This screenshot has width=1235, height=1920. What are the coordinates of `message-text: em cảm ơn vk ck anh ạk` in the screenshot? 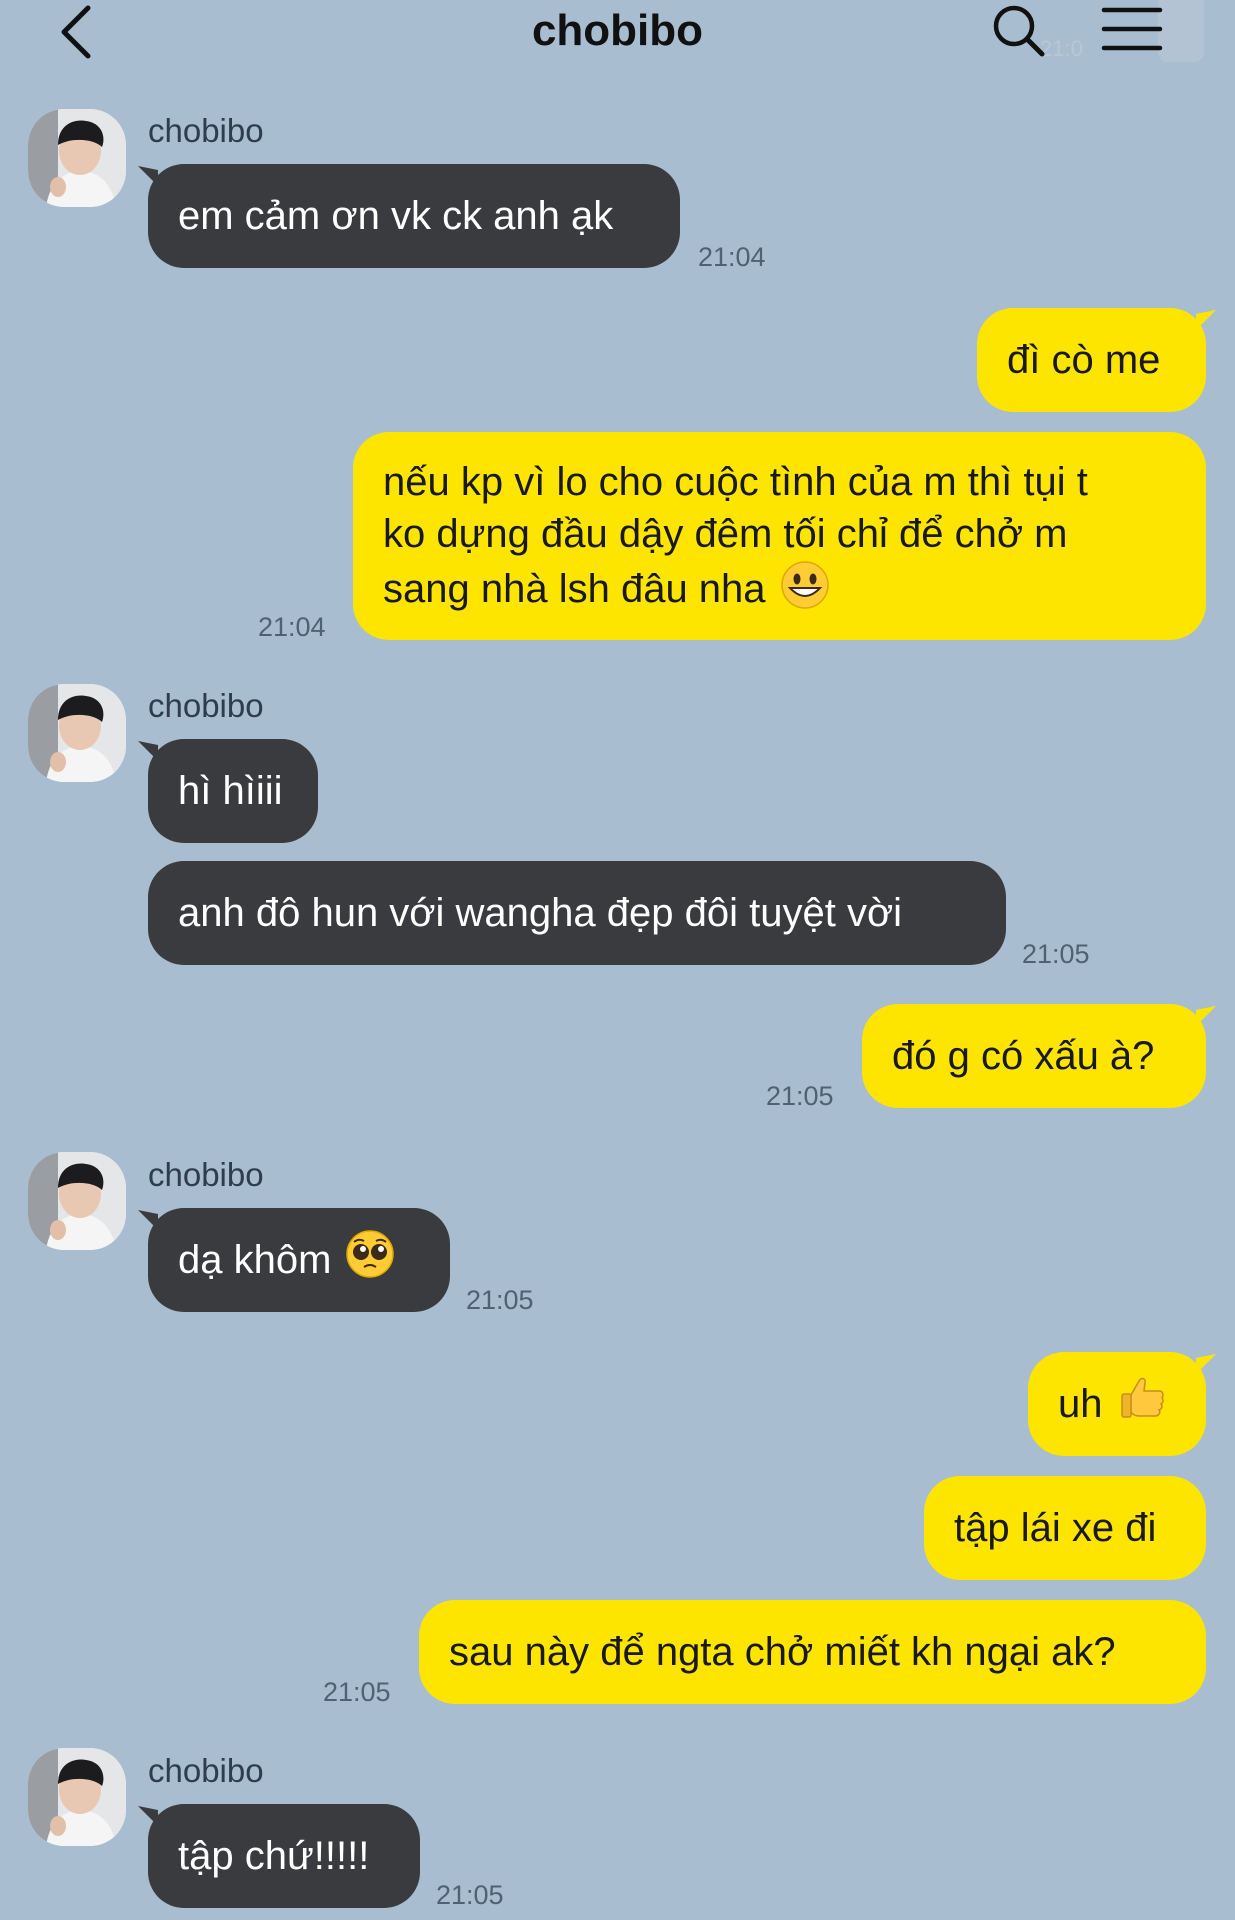 It's located at (396, 216).